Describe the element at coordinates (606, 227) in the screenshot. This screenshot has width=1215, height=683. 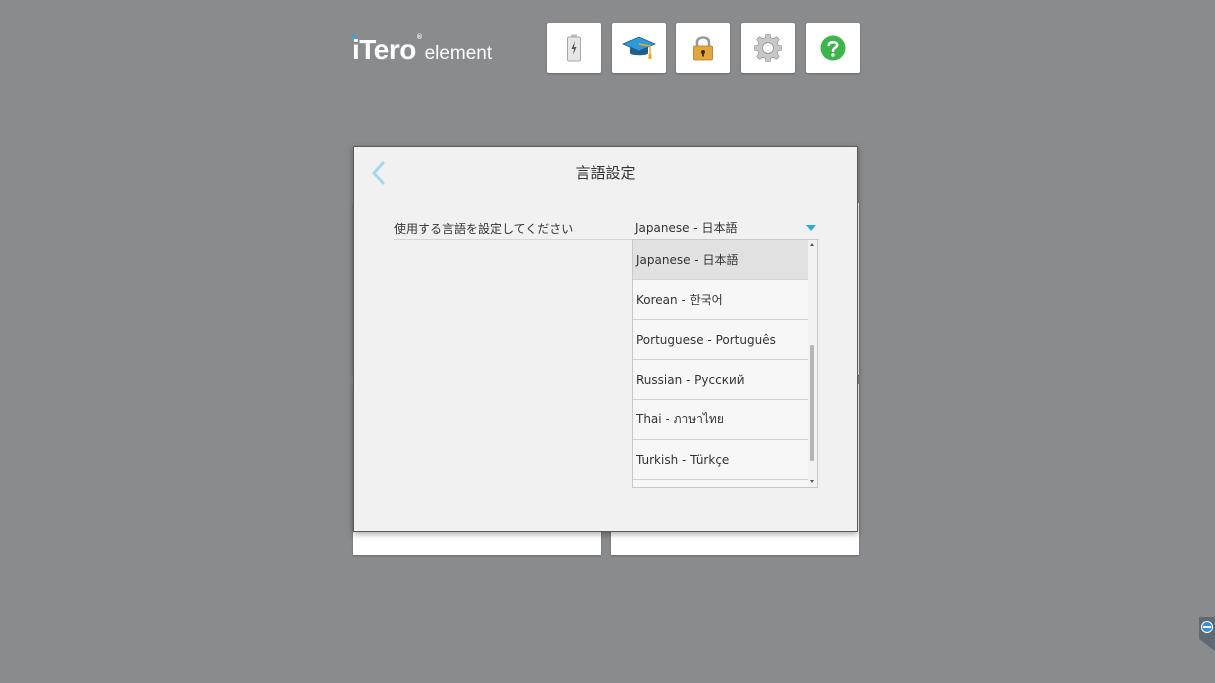
I see `language-setting-row: 使用する言語を設定してください Japanese - 日本語` at that location.